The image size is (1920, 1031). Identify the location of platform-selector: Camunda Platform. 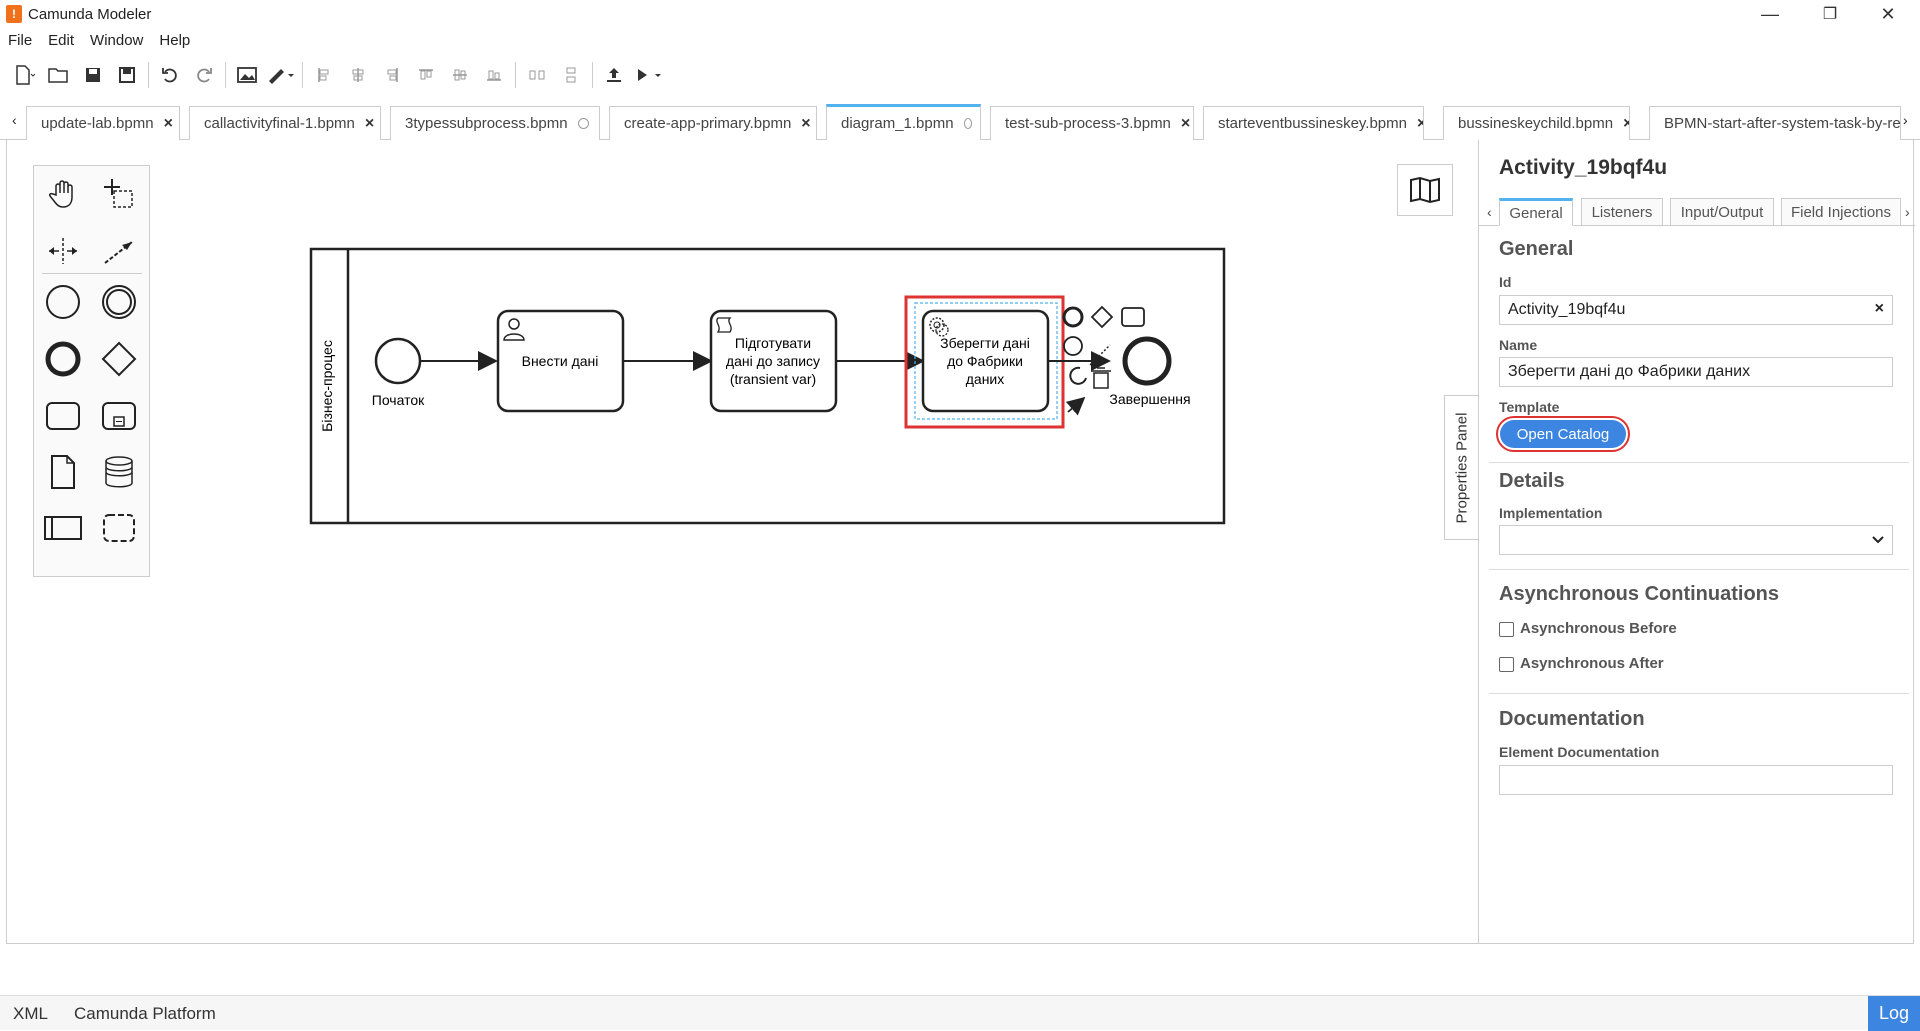
(145, 1014).